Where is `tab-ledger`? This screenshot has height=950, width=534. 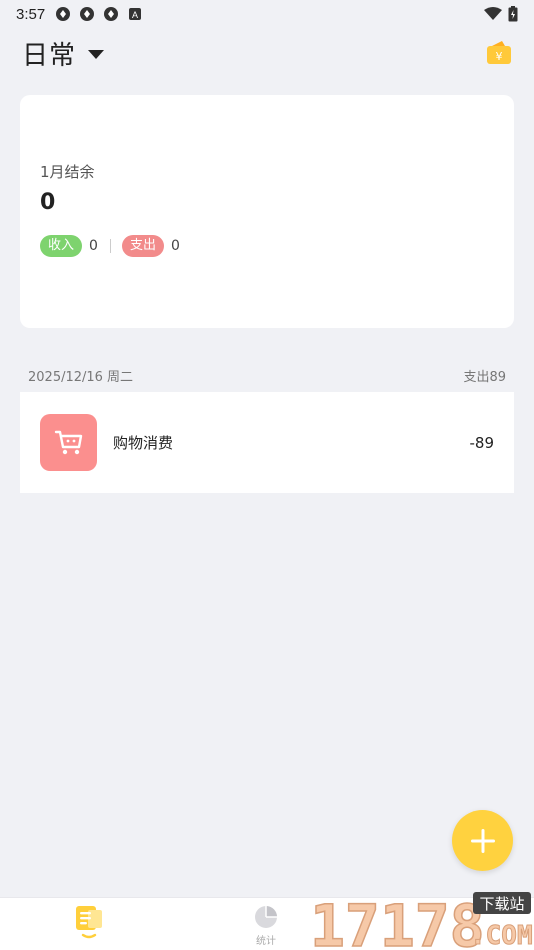
tab-ledger is located at coordinates (89, 922).